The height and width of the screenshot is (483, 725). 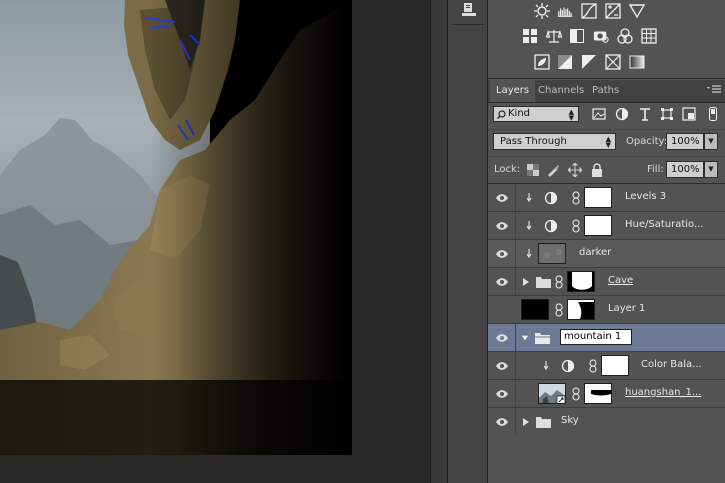 I want to click on filter-smart-object-icon, so click(x=689, y=114).